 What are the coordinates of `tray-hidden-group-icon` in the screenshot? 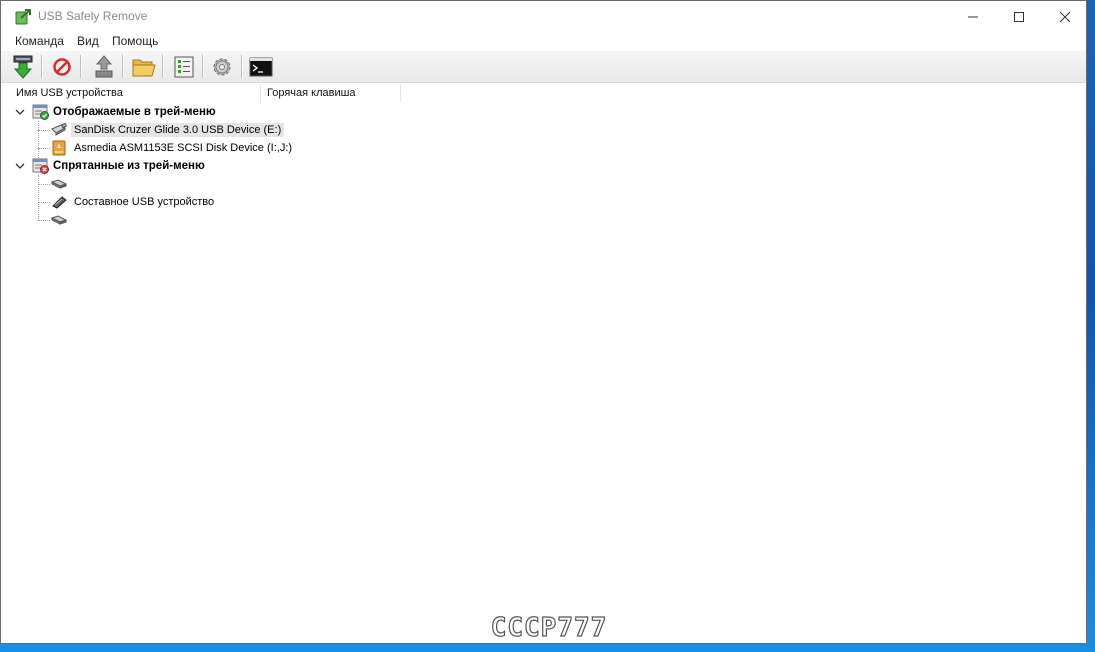 It's located at (40, 166).